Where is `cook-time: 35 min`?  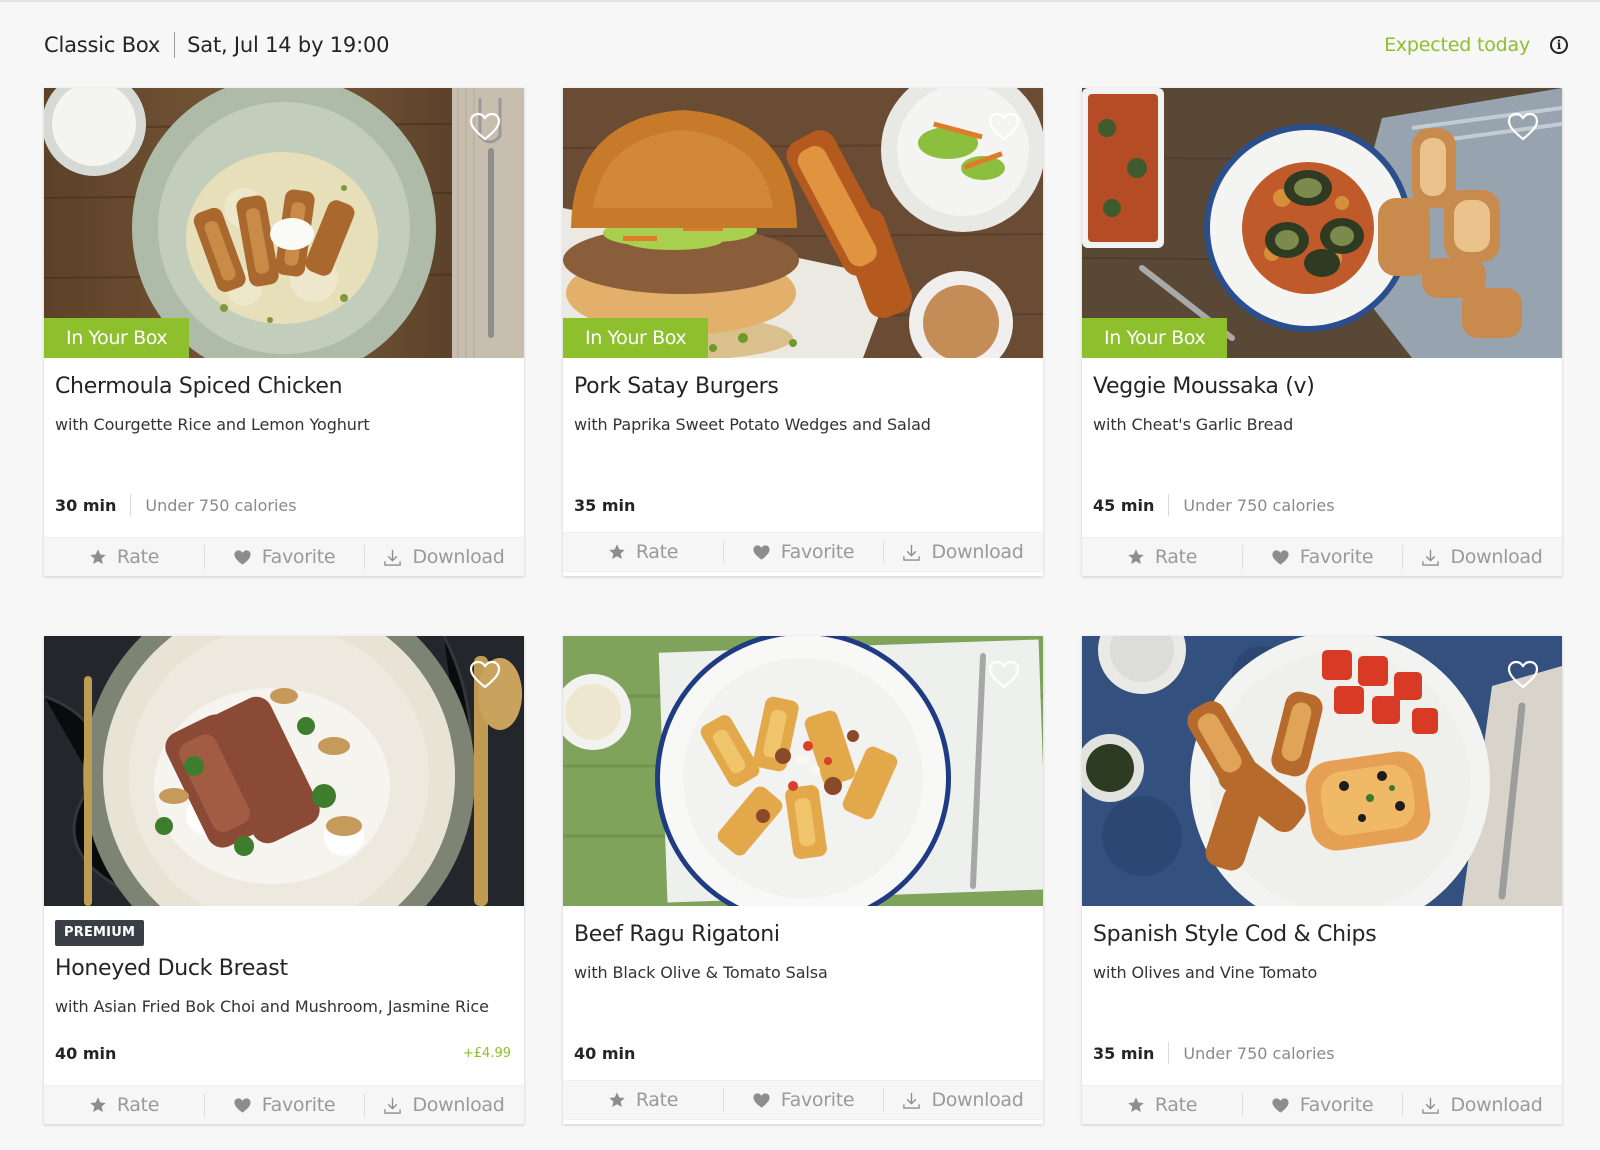
cook-time: 35 min is located at coordinates (1124, 1053).